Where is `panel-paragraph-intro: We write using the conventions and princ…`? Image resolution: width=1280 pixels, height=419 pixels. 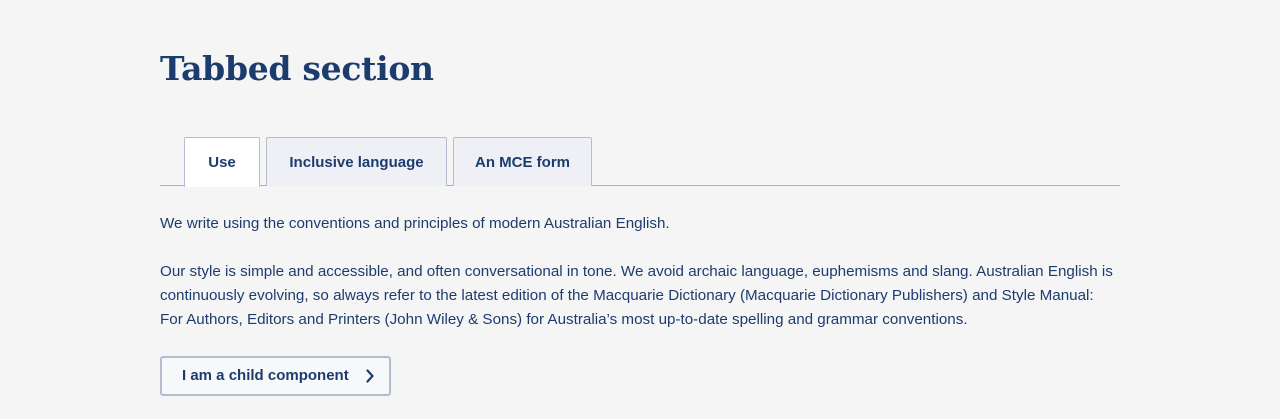 panel-paragraph-intro: We write using the conventions and princ… is located at coordinates (415, 223).